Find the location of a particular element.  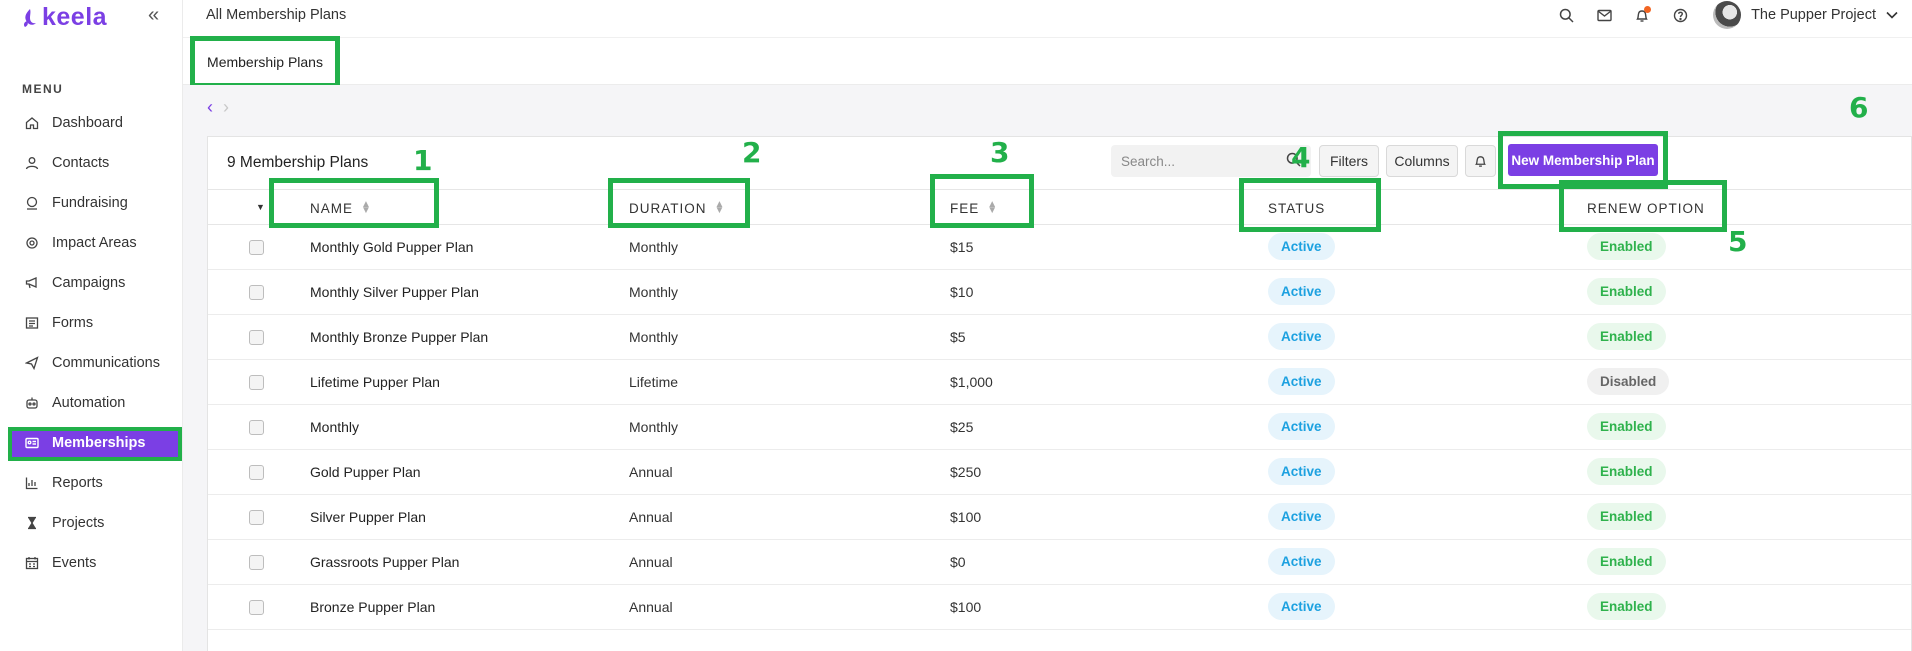

sidebar-item-label: Dashboard is located at coordinates (87, 123).